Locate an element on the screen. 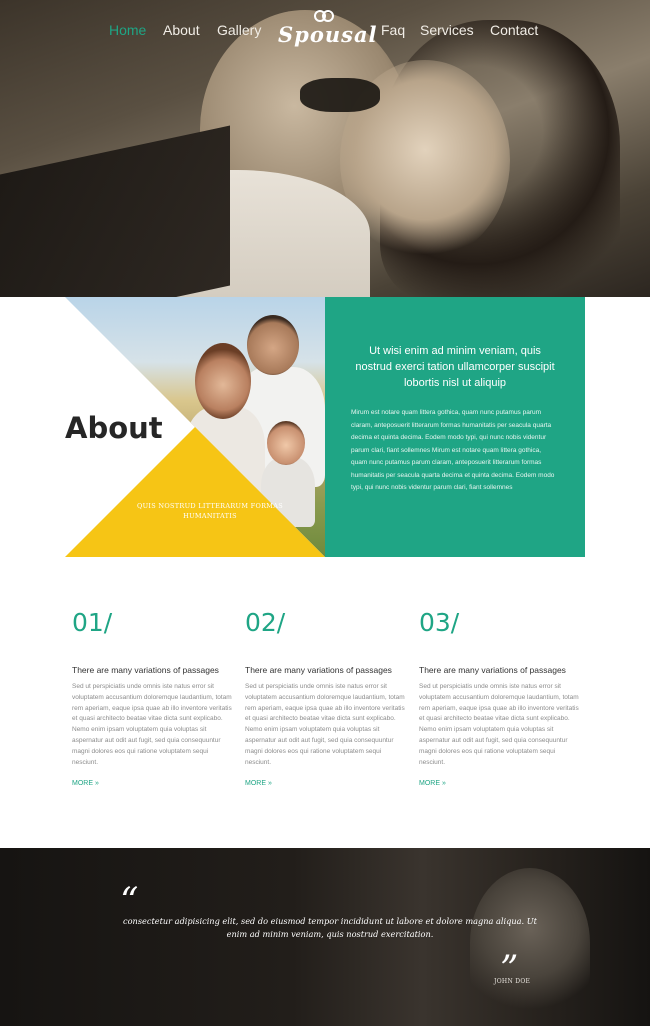 The width and height of the screenshot is (650, 1026). hero-photo-jacket is located at coordinates (115, 211).